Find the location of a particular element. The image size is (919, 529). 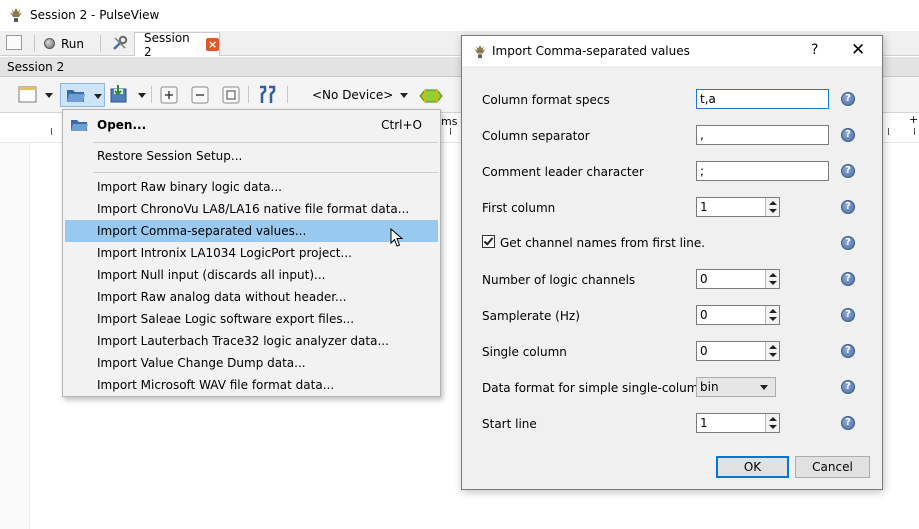

dialog-title: Import Comma-separated values is located at coordinates (591, 51).